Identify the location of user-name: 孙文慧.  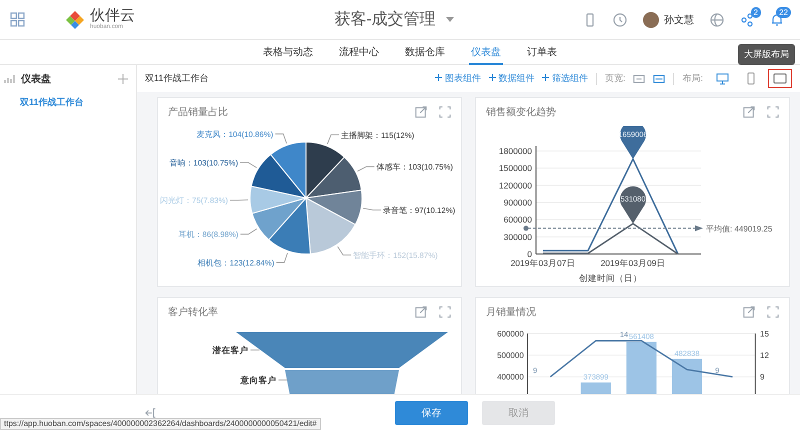
(679, 19).